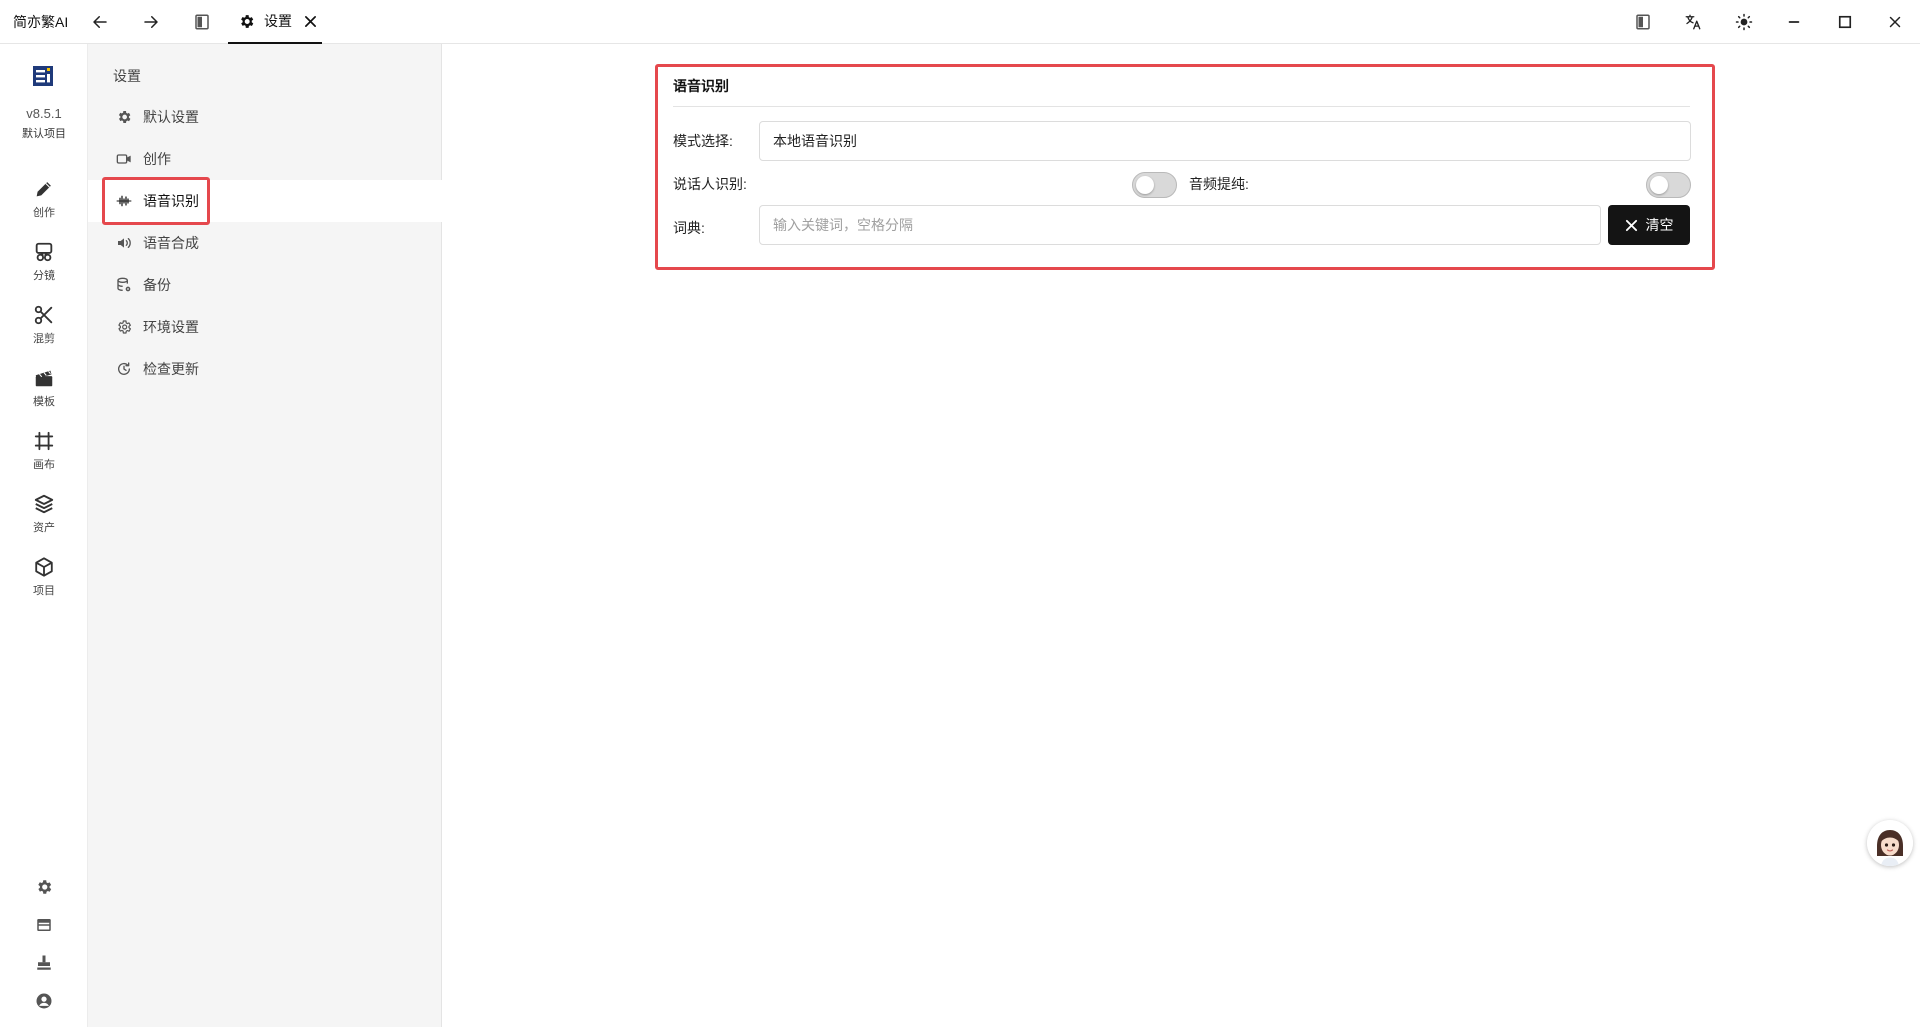 The image size is (1920, 1027). I want to click on panel-layout-button, so click(1643, 22).